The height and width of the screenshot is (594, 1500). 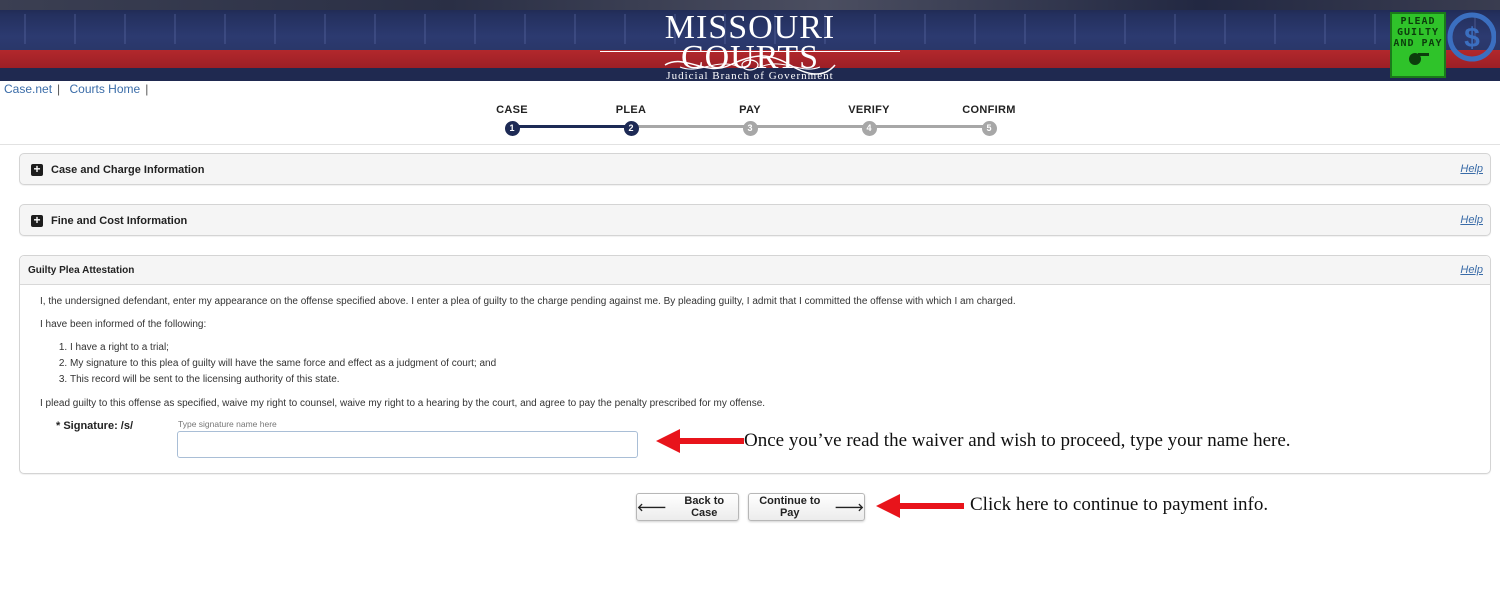 I want to click on attestation-paragraph: I have been informed of the following:, so click(x=123, y=324).